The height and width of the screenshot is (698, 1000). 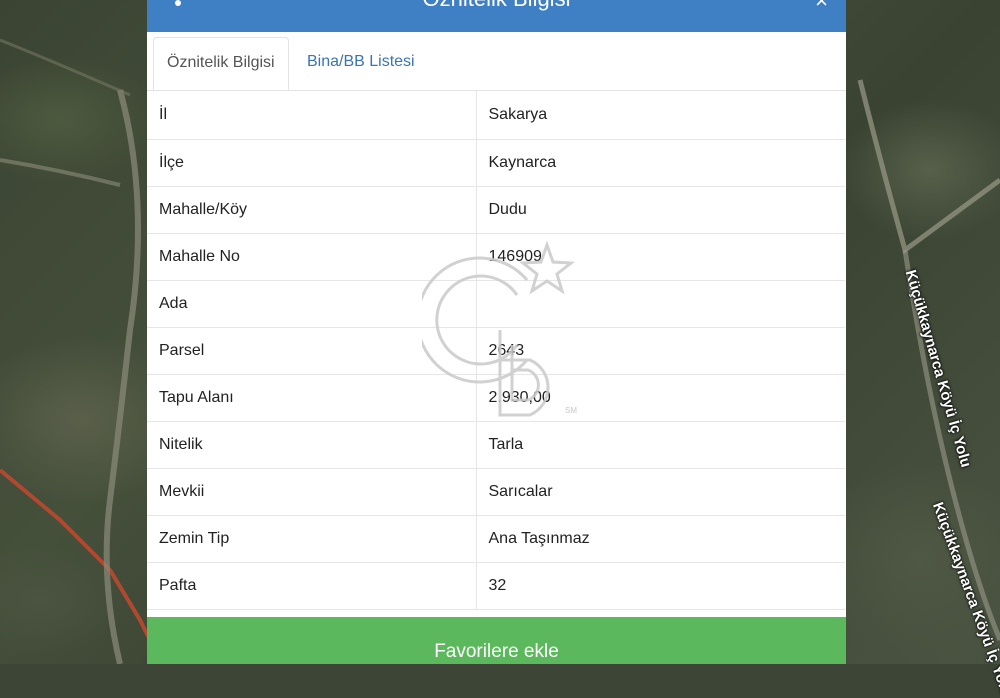 What do you see at coordinates (660, 257) in the screenshot?
I see `attribute-value: 146909` at bounding box center [660, 257].